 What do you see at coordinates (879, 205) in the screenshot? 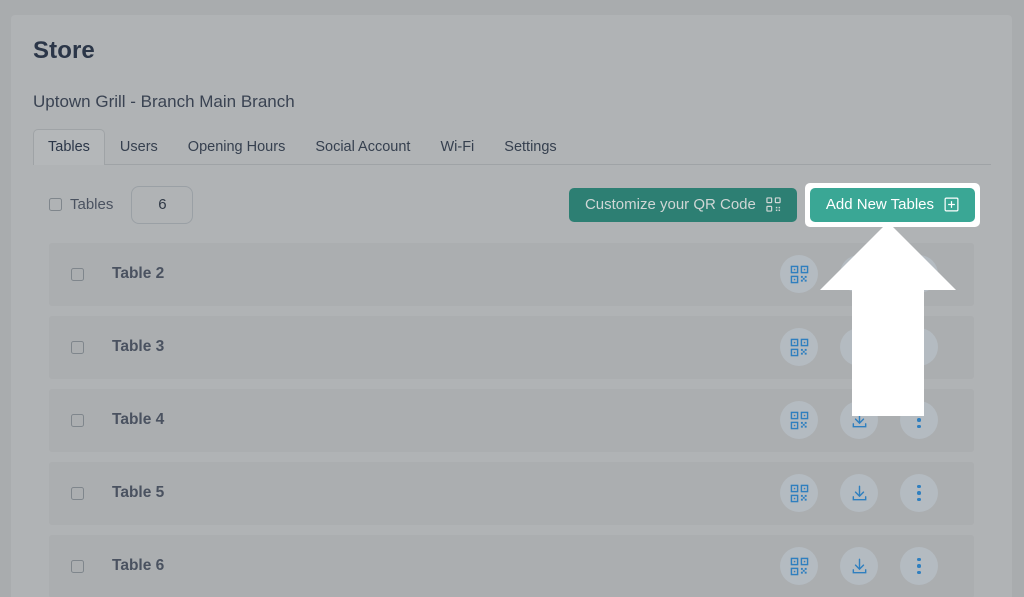
I see `add-new-tables-label: Add New Tables` at bounding box center [879, 205].